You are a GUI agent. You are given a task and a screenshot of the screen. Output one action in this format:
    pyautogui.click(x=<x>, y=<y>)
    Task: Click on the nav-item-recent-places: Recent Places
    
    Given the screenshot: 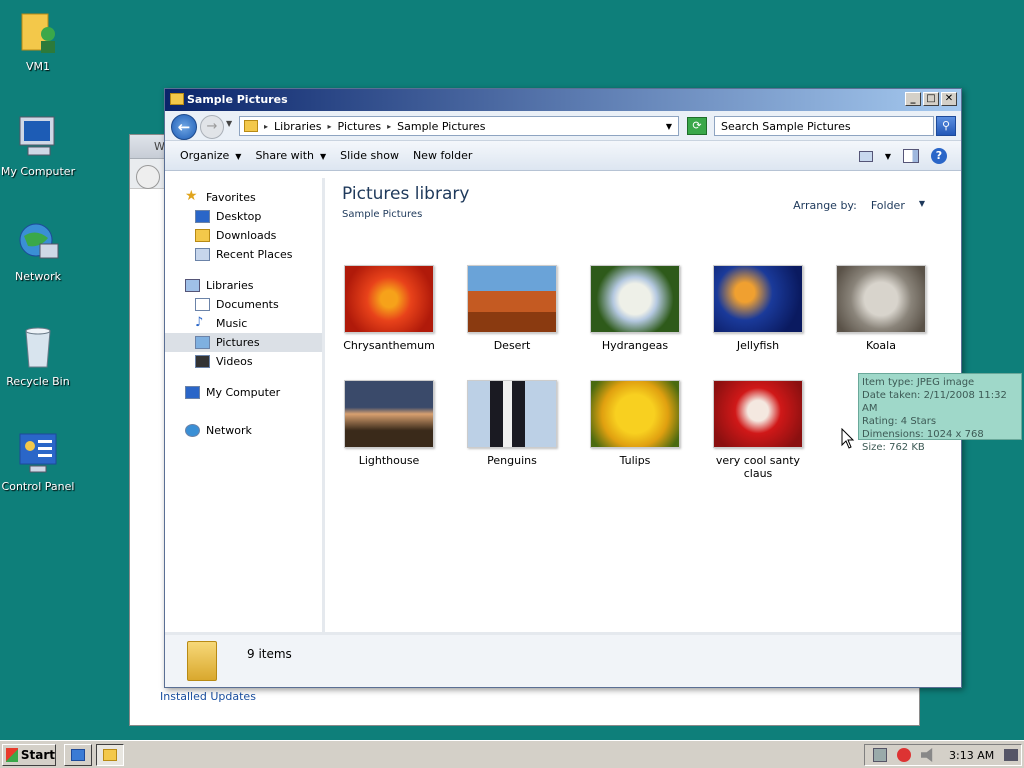 What is the action you would take?
    pyautogui.click(x=243, y=254)
    